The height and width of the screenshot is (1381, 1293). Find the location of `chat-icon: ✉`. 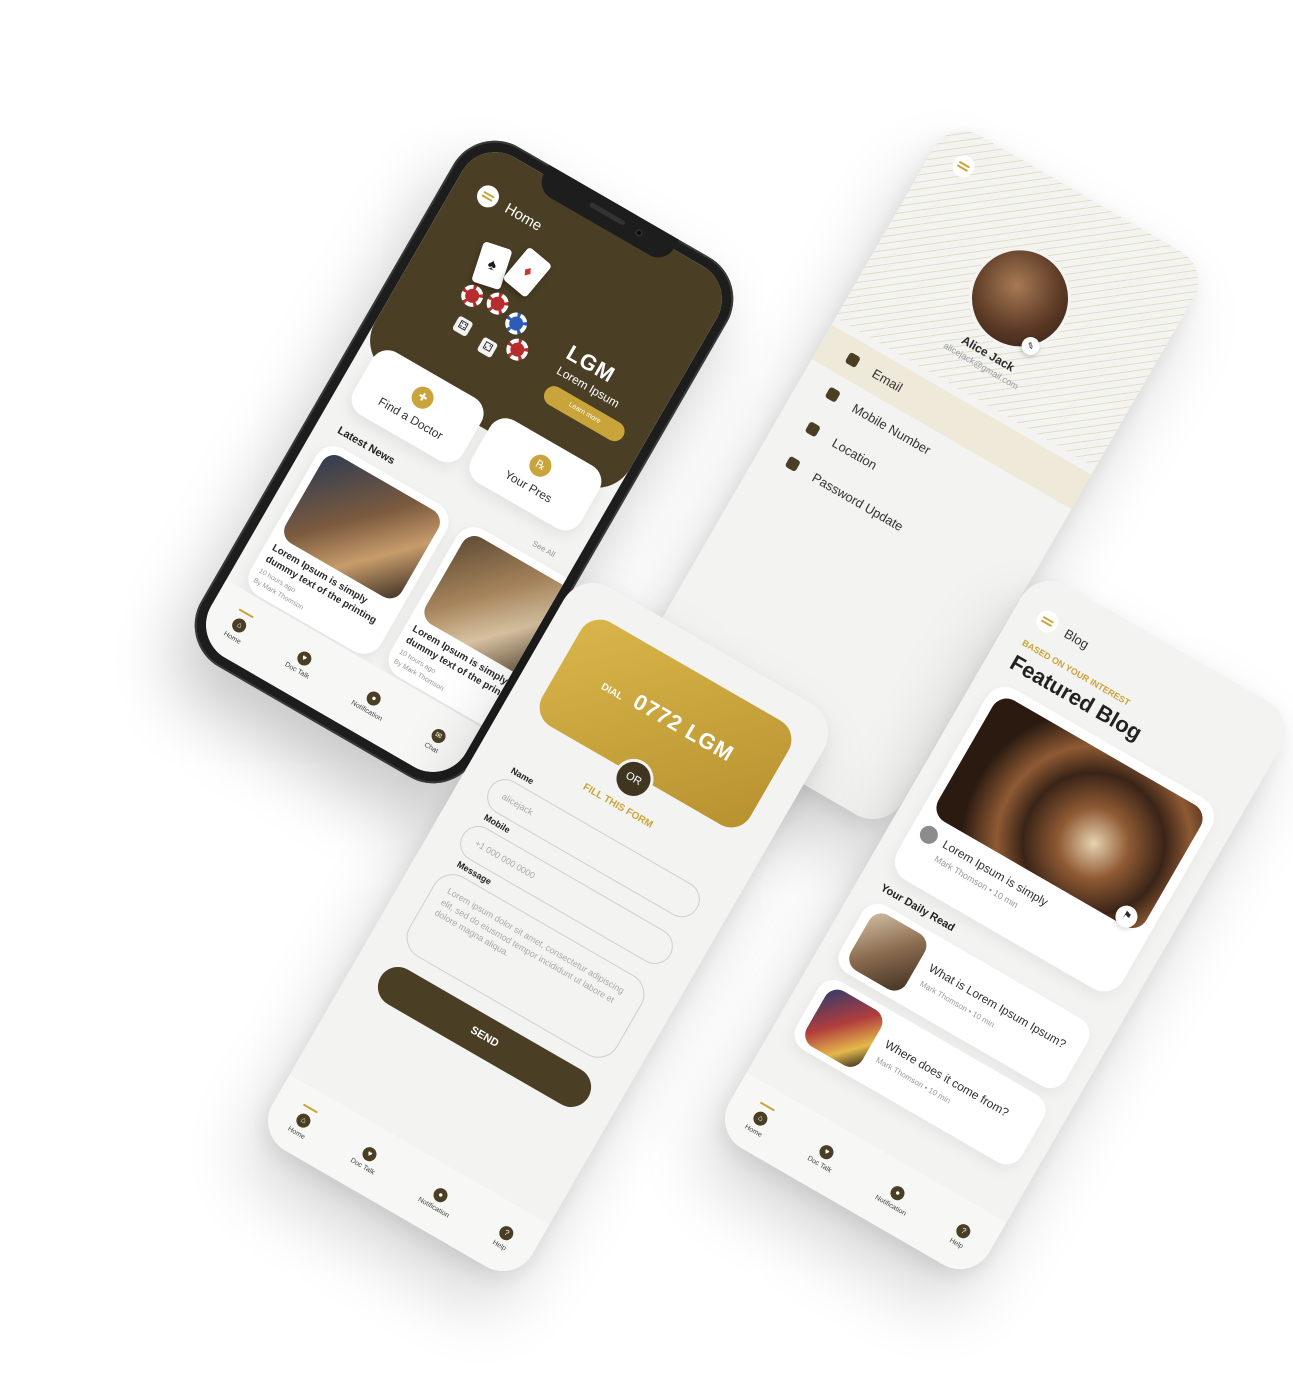

chat-icon: ✉ is located at coordinates (438, 735).